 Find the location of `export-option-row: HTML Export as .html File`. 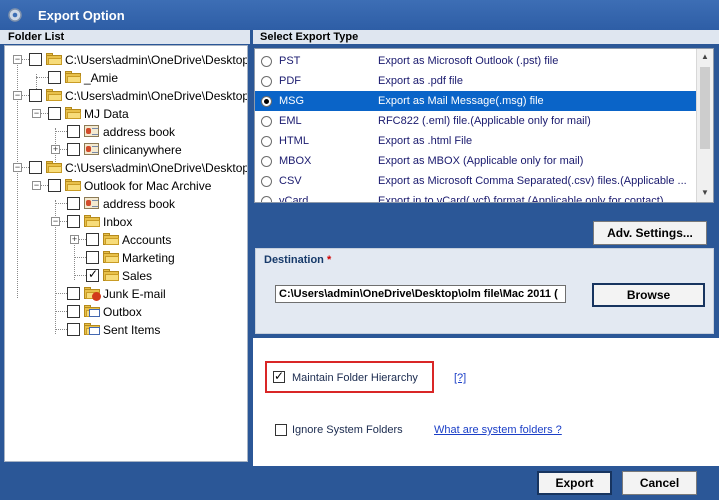

export-option-row: HTML Export as .html File is located at coordinates (476, 141).